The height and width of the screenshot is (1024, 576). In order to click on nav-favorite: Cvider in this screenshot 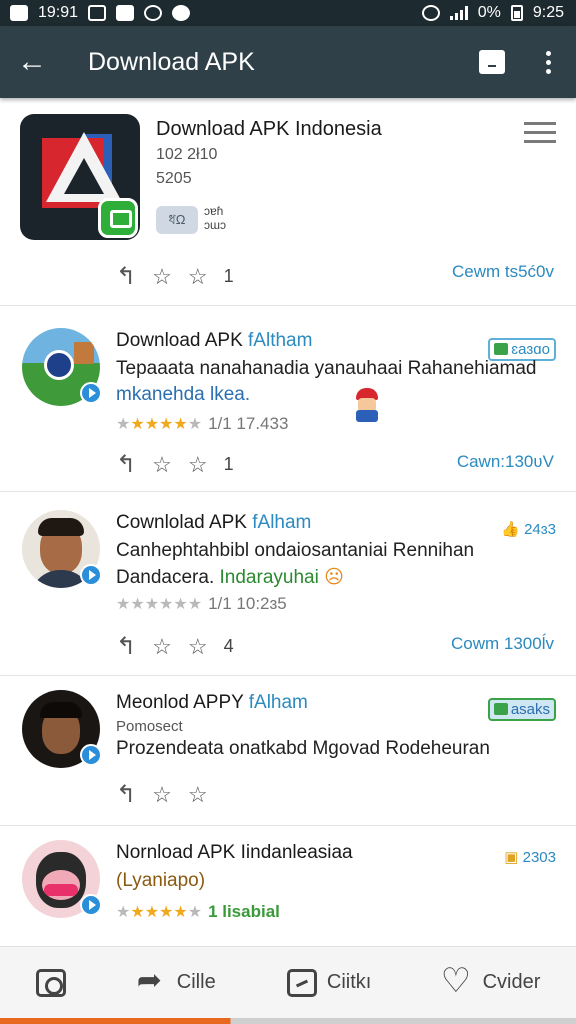, I will do `click(491, 981)`.